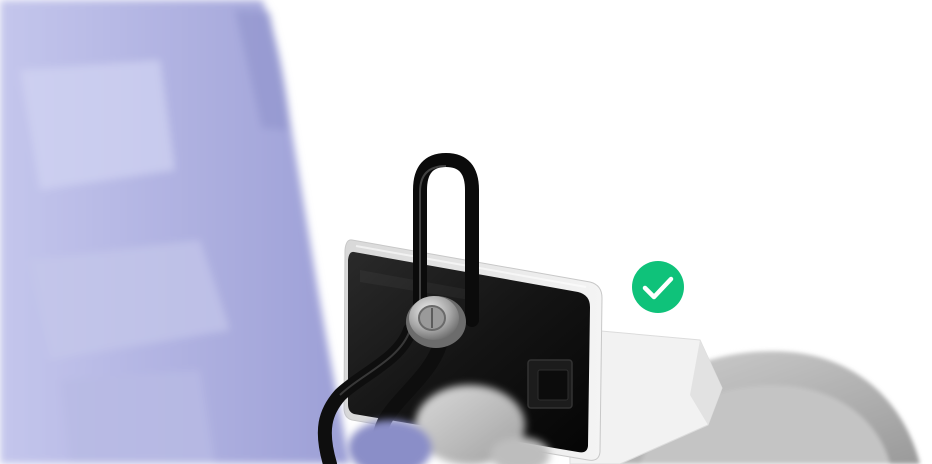  I want to click on status-badge, so click(658, 287).